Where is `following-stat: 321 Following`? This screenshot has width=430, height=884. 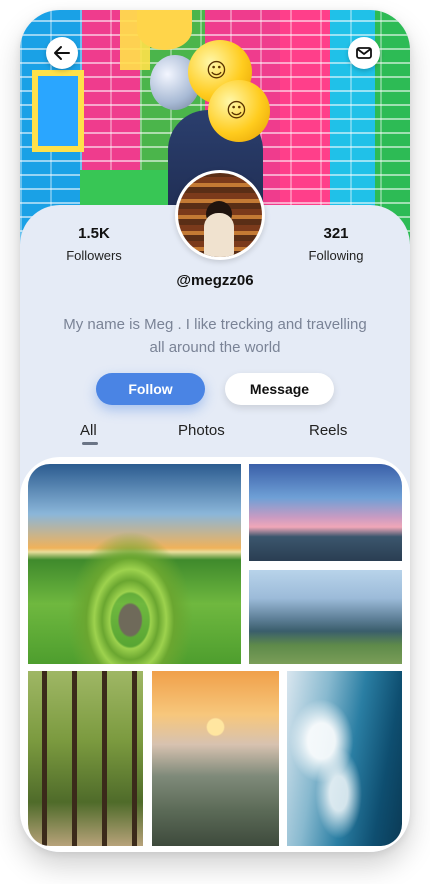
following-stat: 321 Following is located at coordinates (336, 244).